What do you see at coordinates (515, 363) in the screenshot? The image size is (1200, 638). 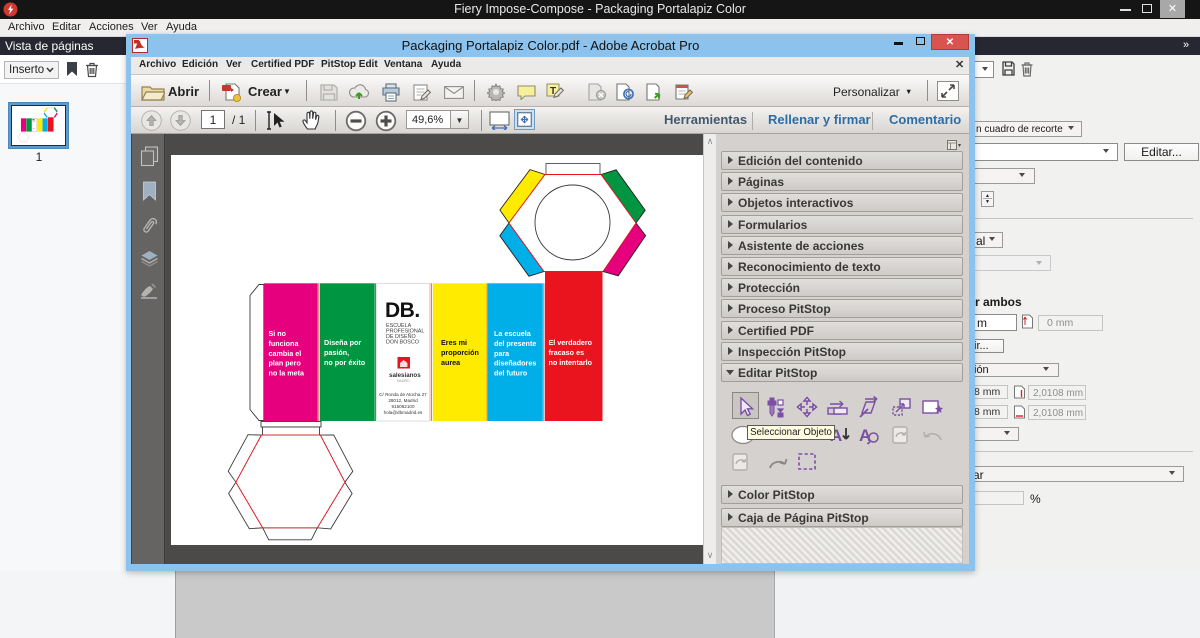 I see `svg-text: diseñadores` at bounding box center [515, 363].